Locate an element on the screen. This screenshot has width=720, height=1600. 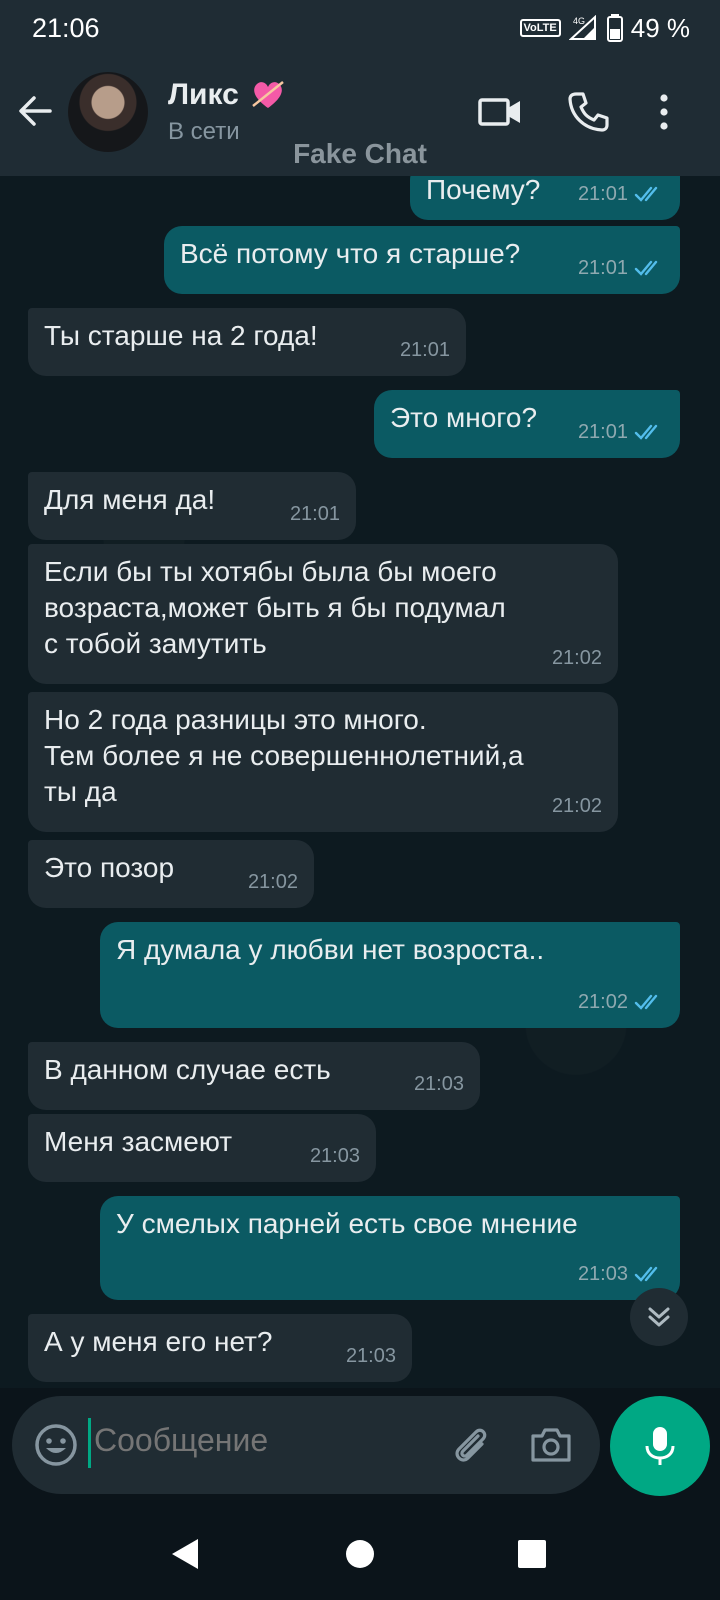
message-bubble-outgoing: Я думала у любви нет возроста.. 21:02 is located at coordinates (390, 975).